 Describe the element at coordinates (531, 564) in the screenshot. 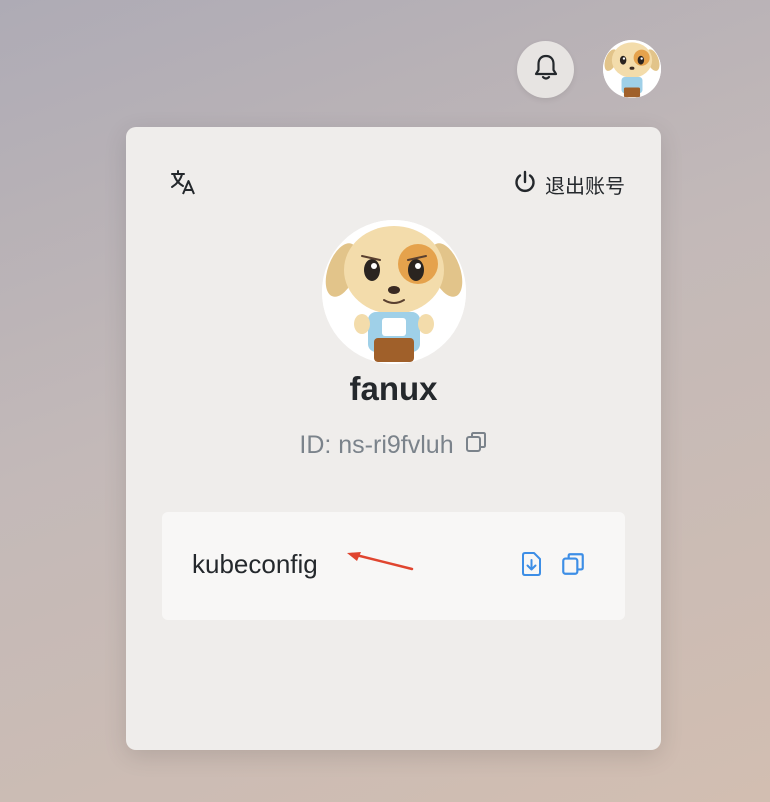

I see `download-file-icon` at that location.